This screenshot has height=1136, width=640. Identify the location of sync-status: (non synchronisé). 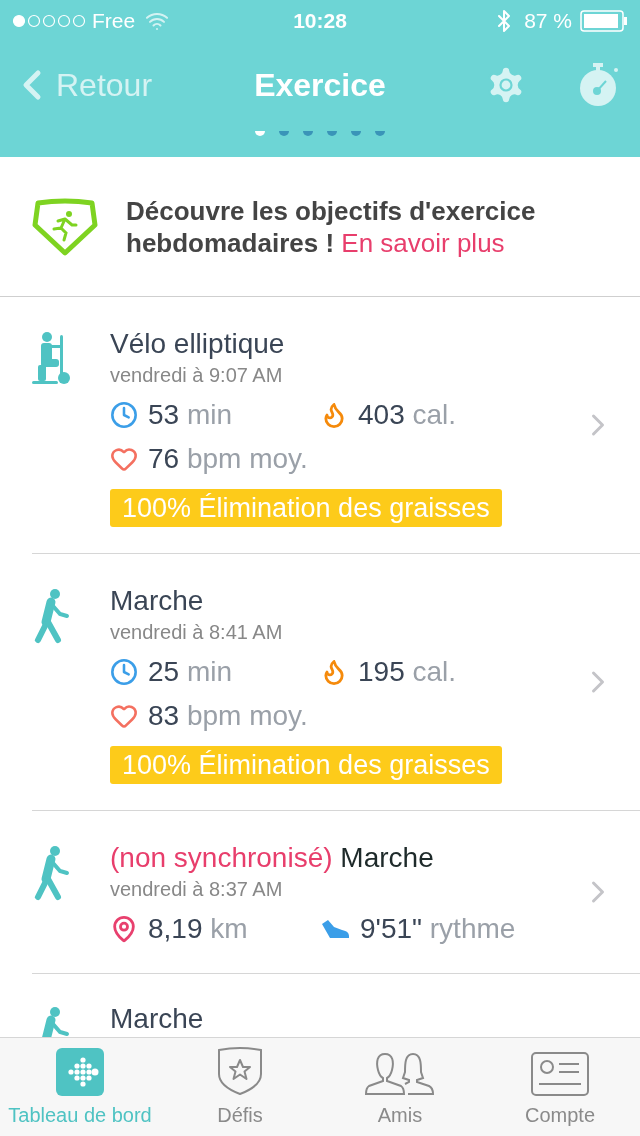
(222, 857).